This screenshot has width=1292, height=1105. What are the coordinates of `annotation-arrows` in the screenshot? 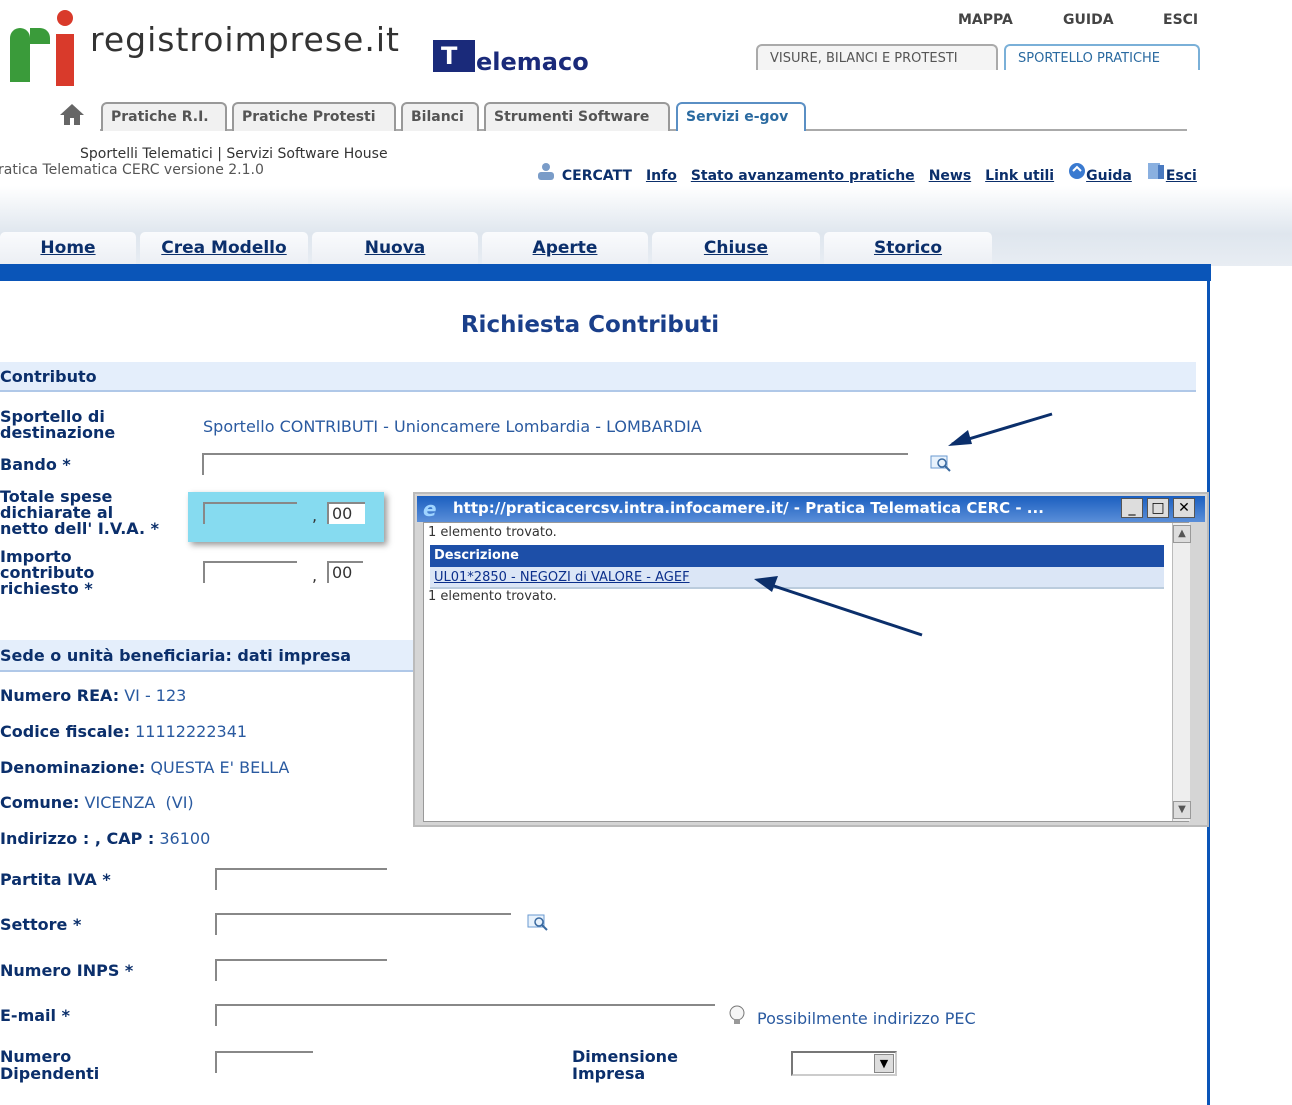 It's located at (903, 524).